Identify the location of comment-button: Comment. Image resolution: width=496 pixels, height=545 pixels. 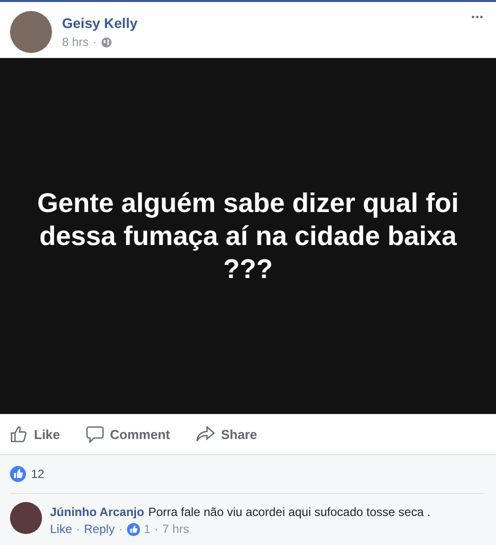
(128, 434).